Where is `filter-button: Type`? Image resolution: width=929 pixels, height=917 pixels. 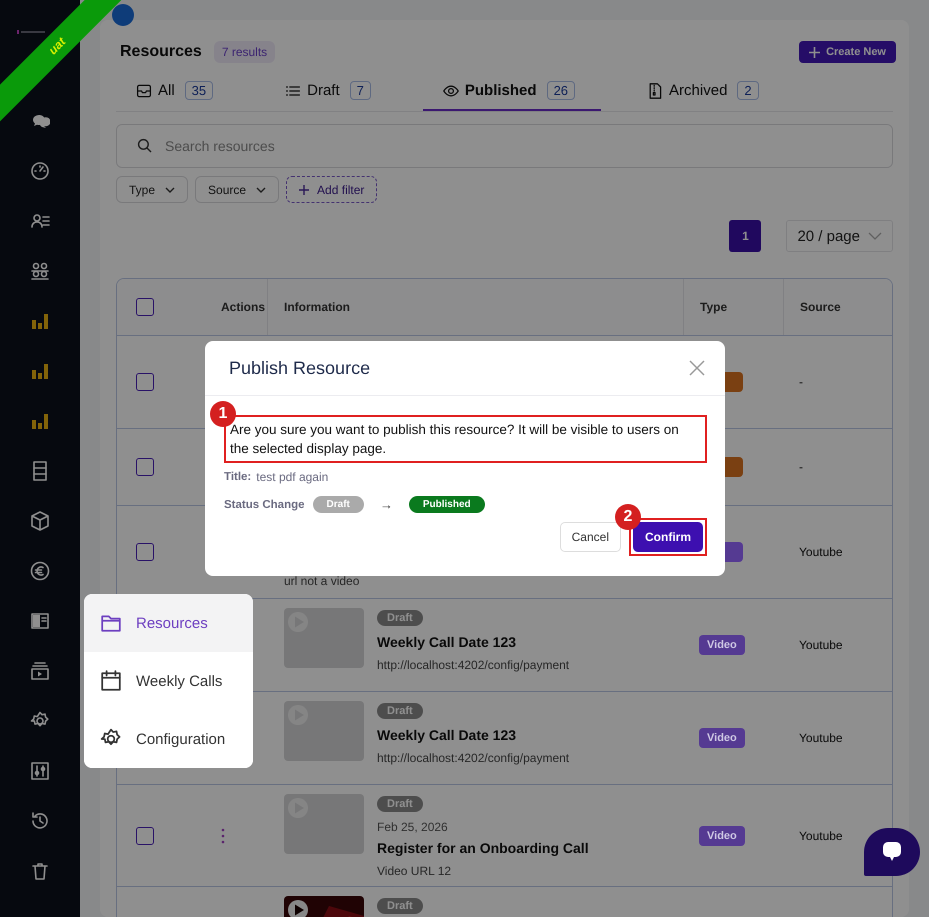
filter-button: Type is located at coordinates (152, 189).